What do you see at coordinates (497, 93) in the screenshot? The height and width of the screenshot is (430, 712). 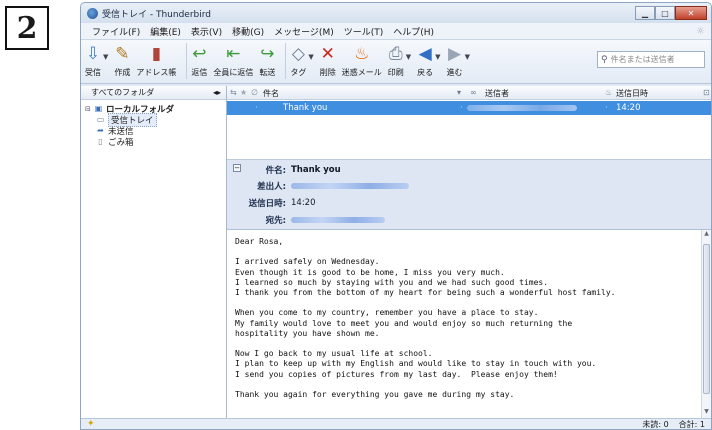 I see `column-sender: 送信者` at bounding box center [497, 93].